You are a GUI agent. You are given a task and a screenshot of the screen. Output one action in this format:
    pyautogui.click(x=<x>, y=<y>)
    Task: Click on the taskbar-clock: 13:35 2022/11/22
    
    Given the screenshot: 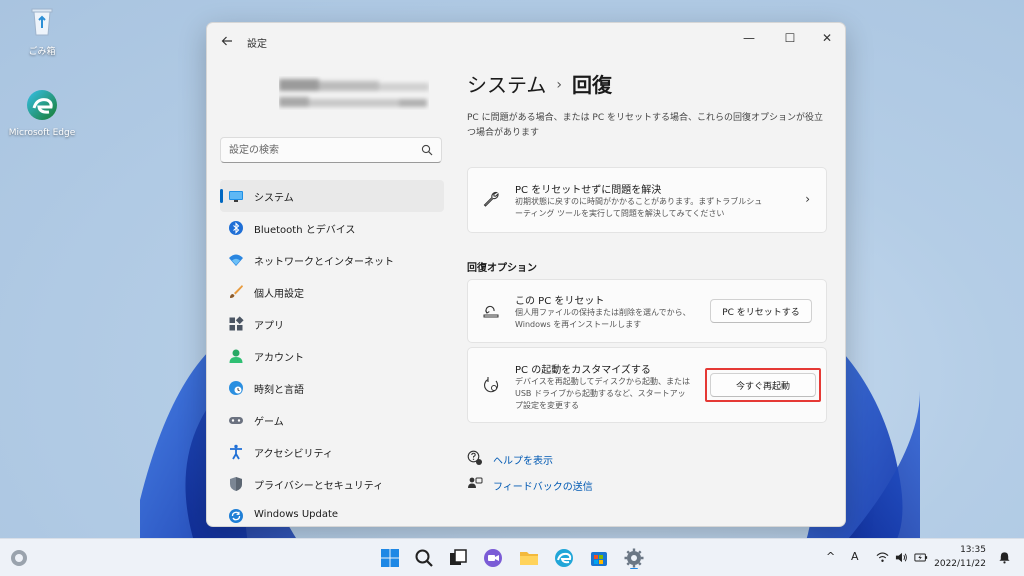 What is the action you would take?
    pyautogui.click(x=960, y=557)
    